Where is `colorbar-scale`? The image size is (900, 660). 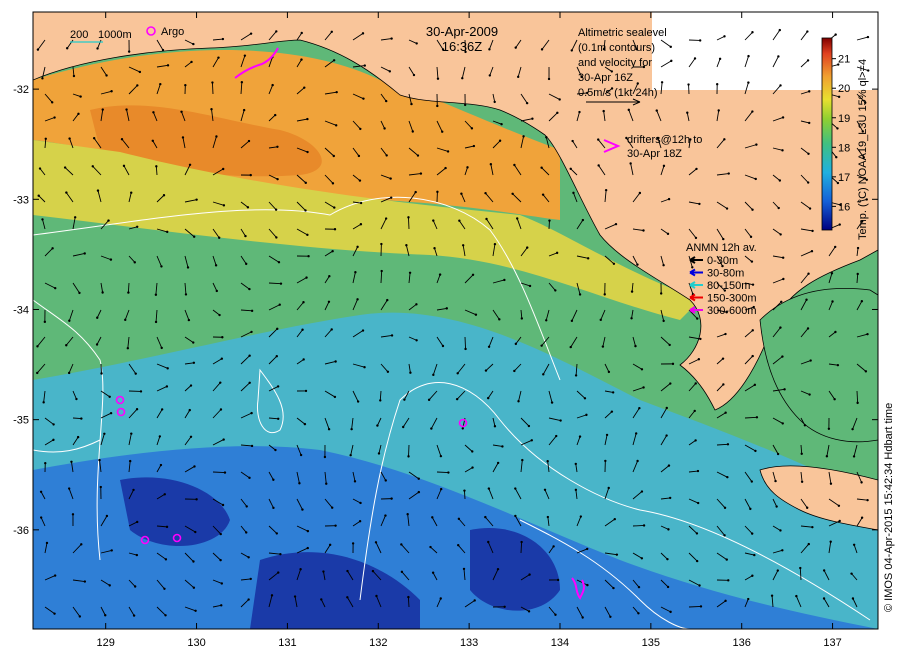 colorbar-scale is located at coordinates (827, 134).